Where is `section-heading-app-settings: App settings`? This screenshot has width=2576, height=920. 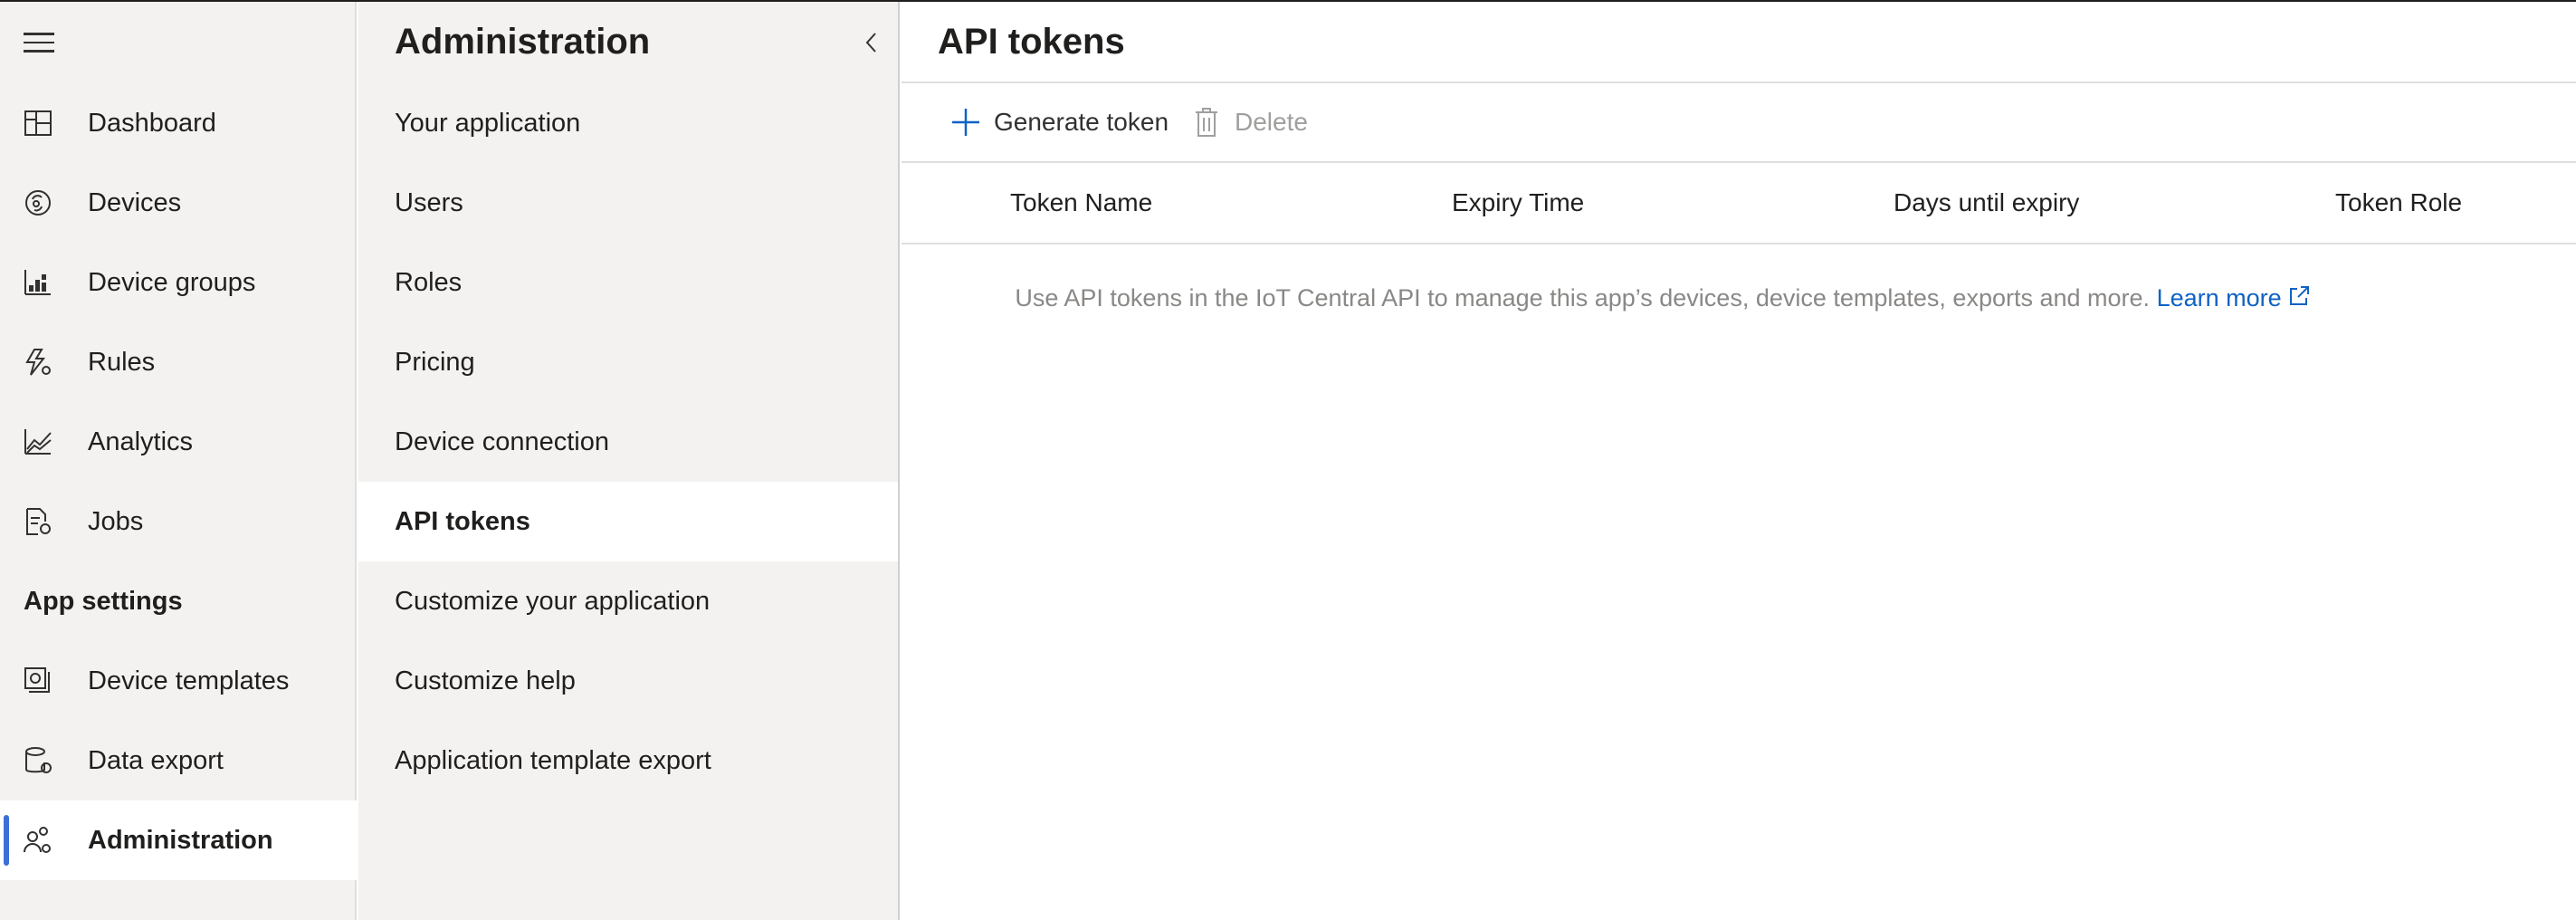 section-heading-app-settings: App settings is located at coordinates (103, 601).